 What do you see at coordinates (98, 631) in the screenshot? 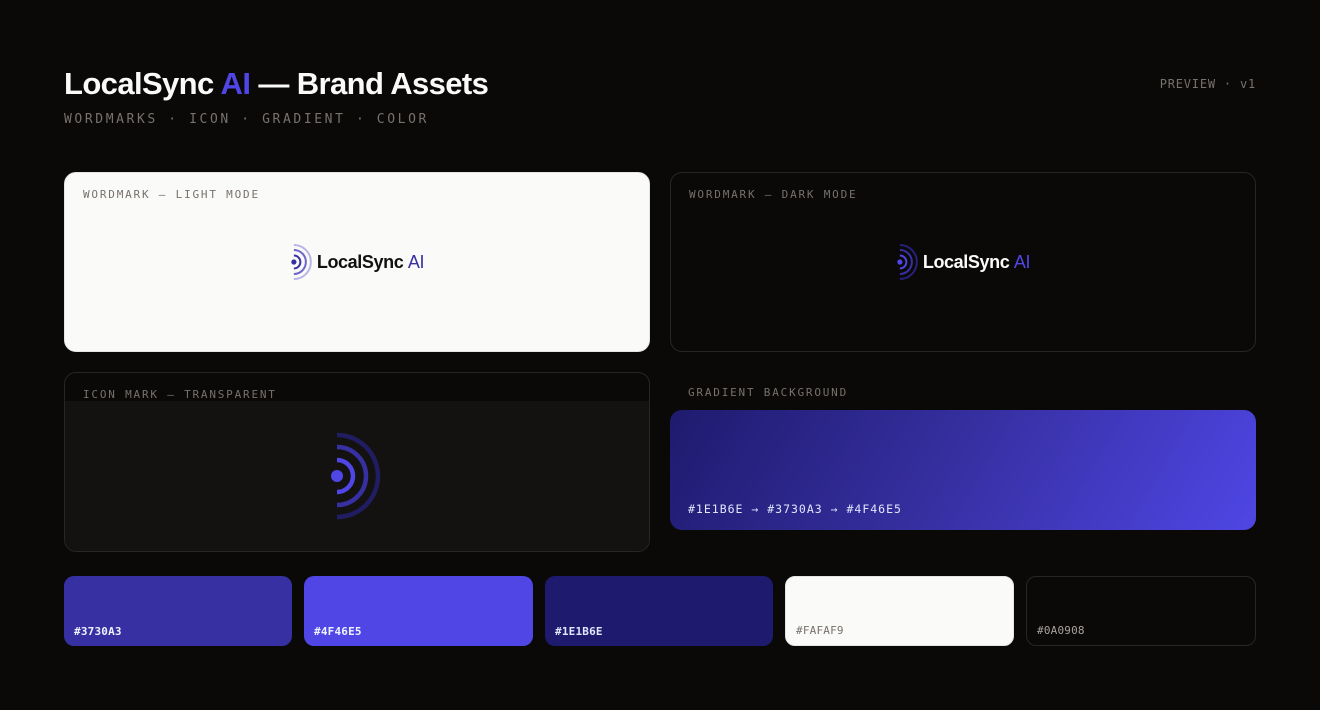
I see `swatch-label: #3730A3` at bounding box center [98, 631].